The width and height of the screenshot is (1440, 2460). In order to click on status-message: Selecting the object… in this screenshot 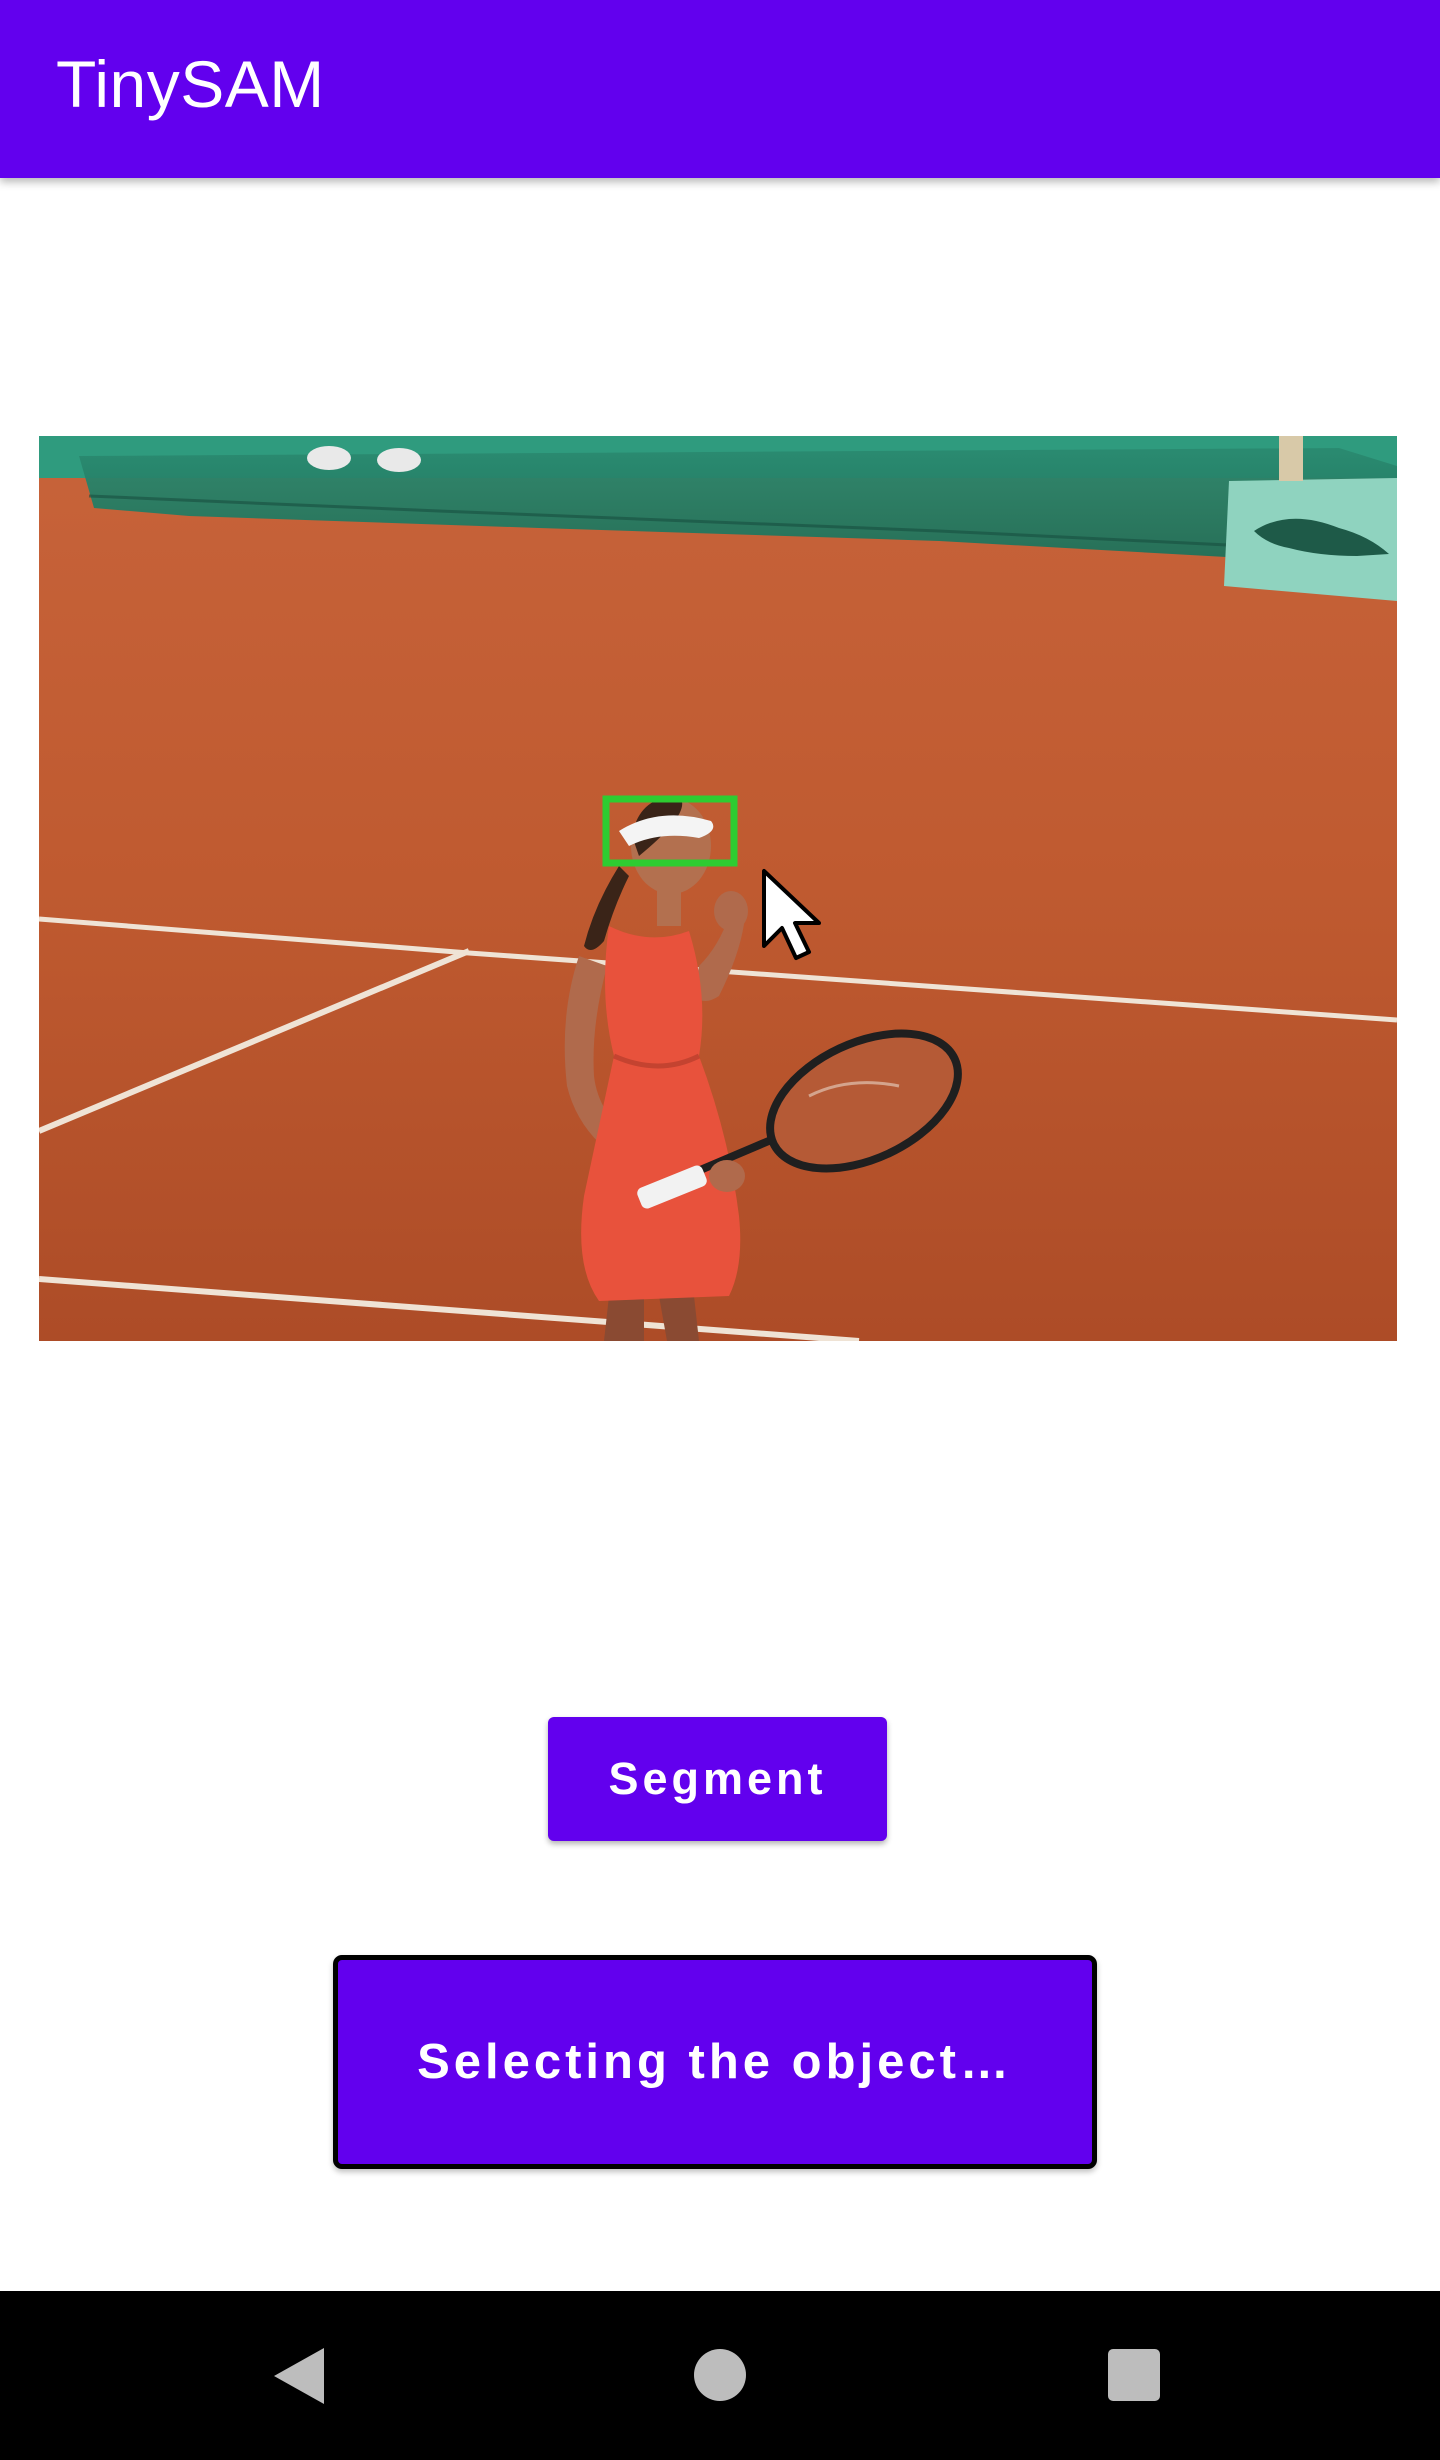, I will do `click(715, 2062)`.